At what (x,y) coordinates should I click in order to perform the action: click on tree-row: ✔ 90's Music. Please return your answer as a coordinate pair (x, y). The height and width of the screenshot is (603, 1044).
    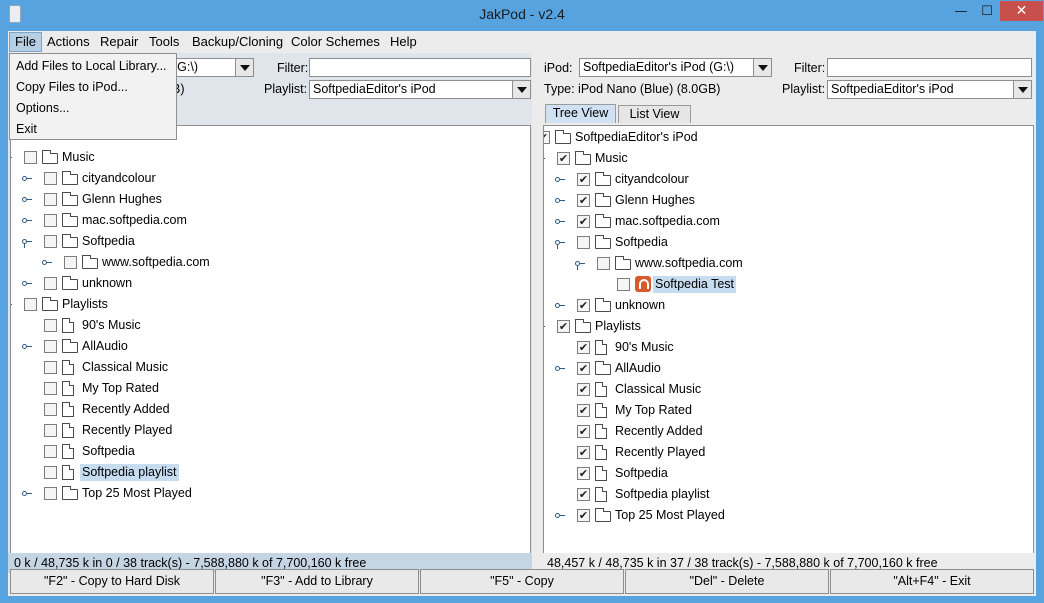
    Looking at the image, I should click on (788, 347).